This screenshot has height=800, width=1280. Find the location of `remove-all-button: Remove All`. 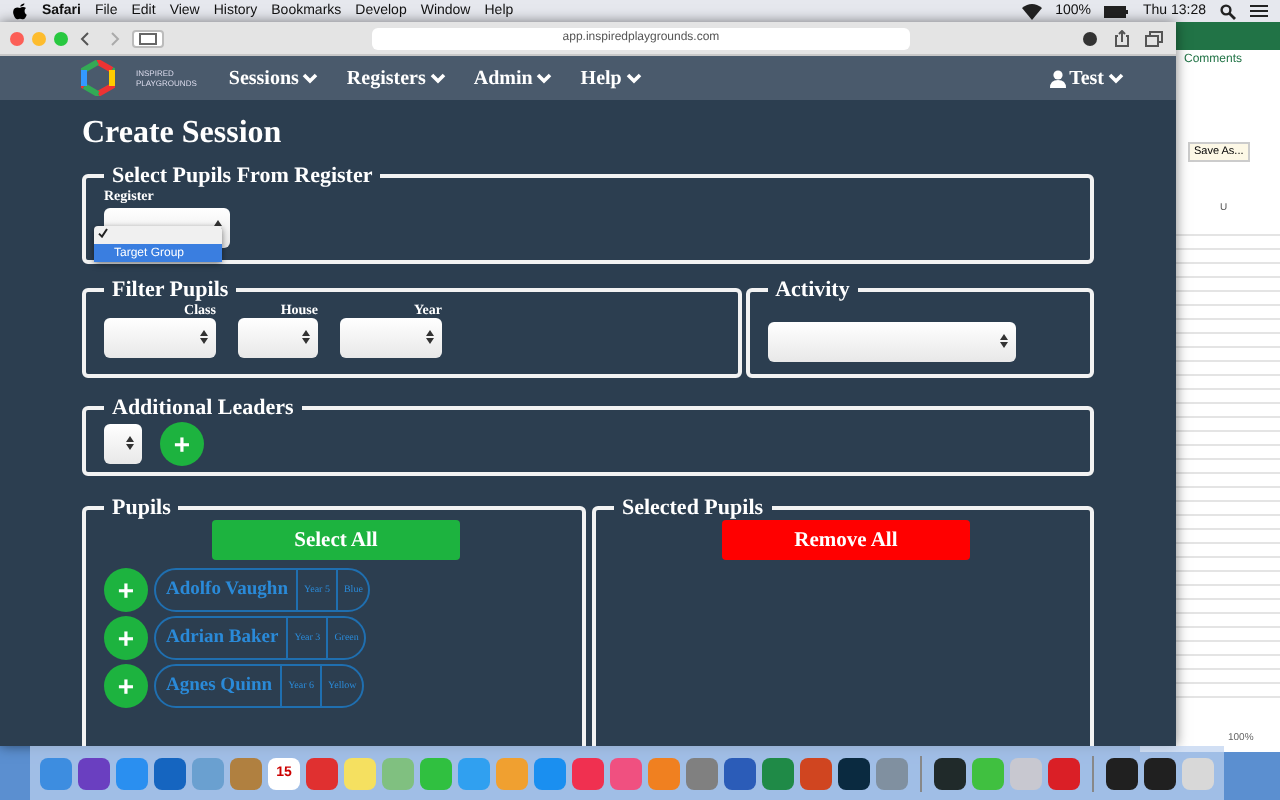

remove-all-button: Remove All is located at coordinates (845, 540).